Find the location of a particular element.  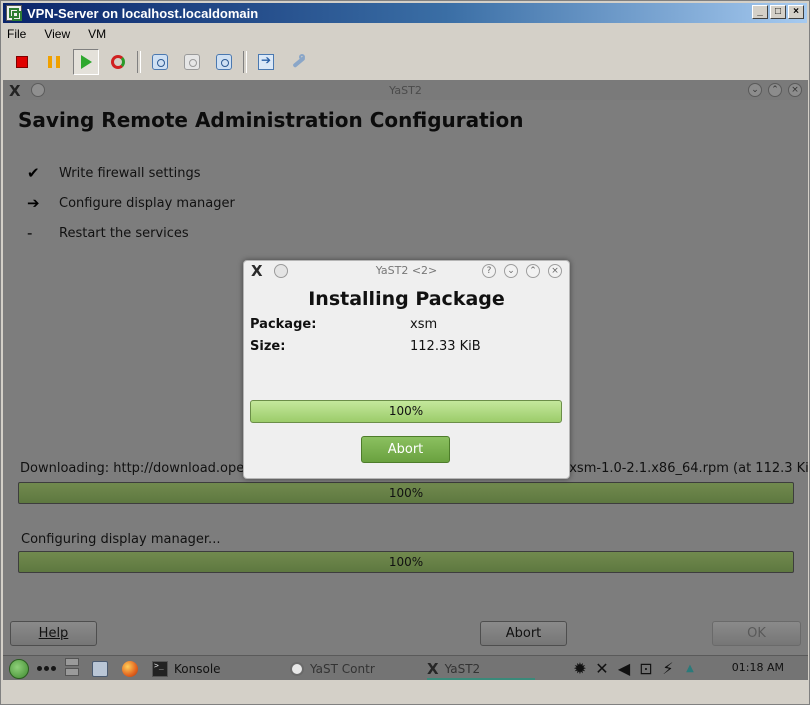

settings-icon is located at coordinates (298, 62).